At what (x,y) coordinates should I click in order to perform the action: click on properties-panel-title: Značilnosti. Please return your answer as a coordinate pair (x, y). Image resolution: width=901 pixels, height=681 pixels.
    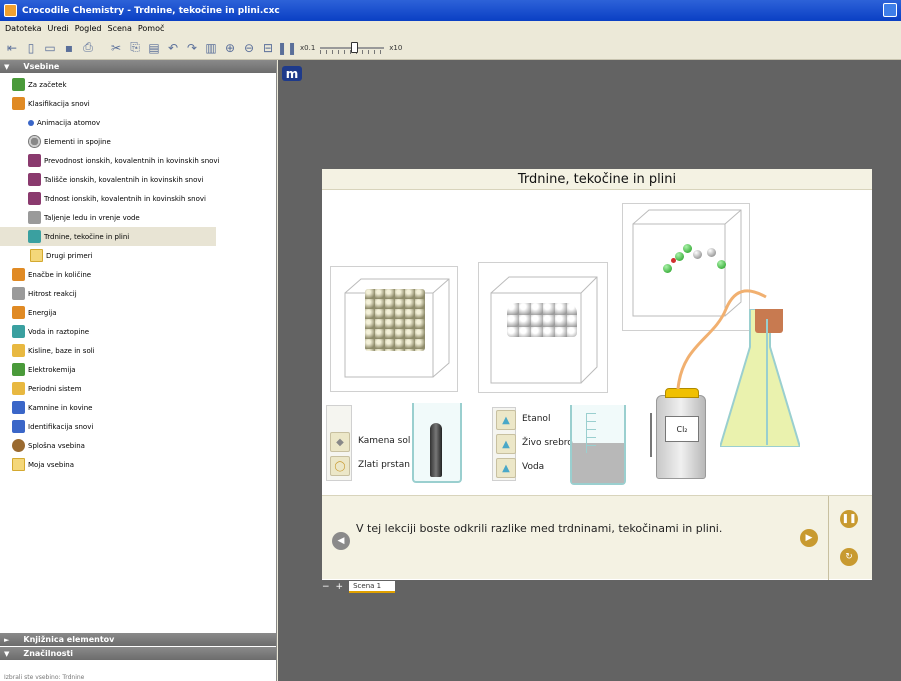
    Looking at the image, I should click on (48, 653).